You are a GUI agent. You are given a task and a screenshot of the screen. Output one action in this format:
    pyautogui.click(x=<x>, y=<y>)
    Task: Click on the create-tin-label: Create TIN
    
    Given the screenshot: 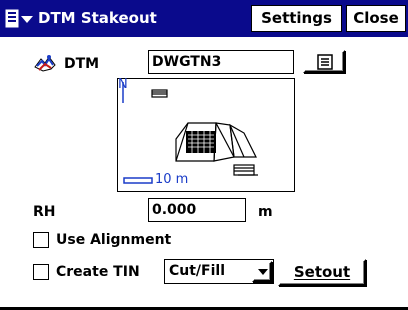 What is the action you would take?
    pyautogui.click(x=98, y=272)
    